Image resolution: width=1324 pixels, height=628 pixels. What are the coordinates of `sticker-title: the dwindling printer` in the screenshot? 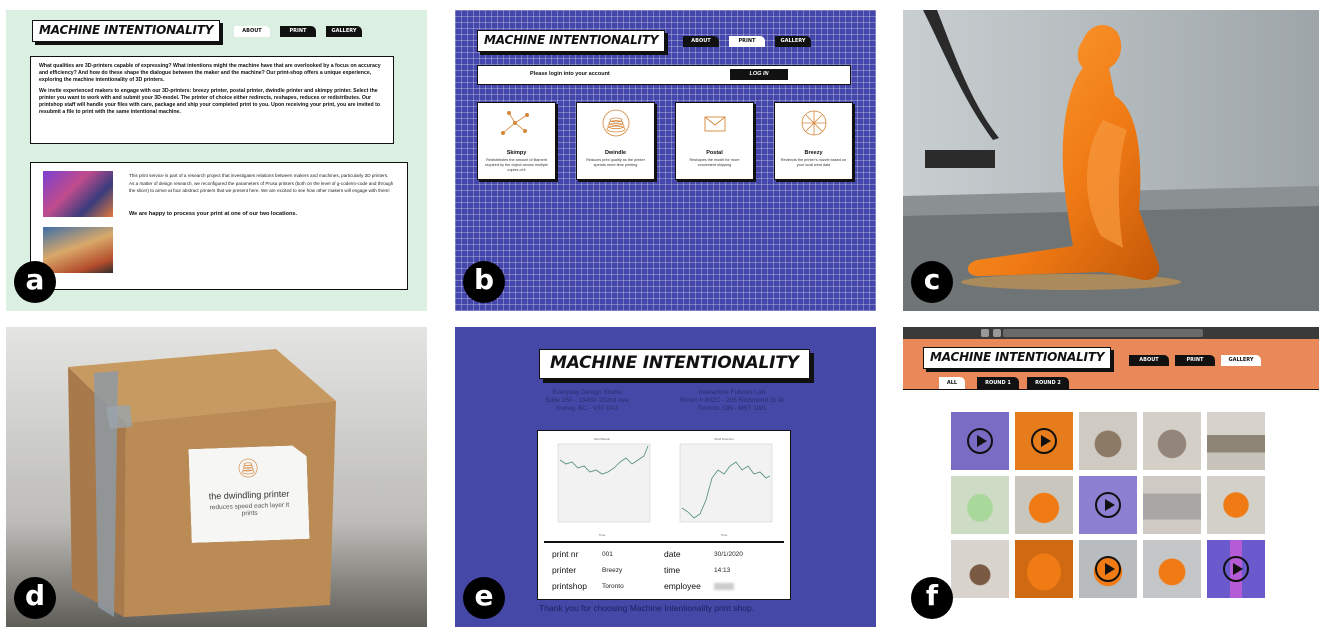 It's located at (249, 495).